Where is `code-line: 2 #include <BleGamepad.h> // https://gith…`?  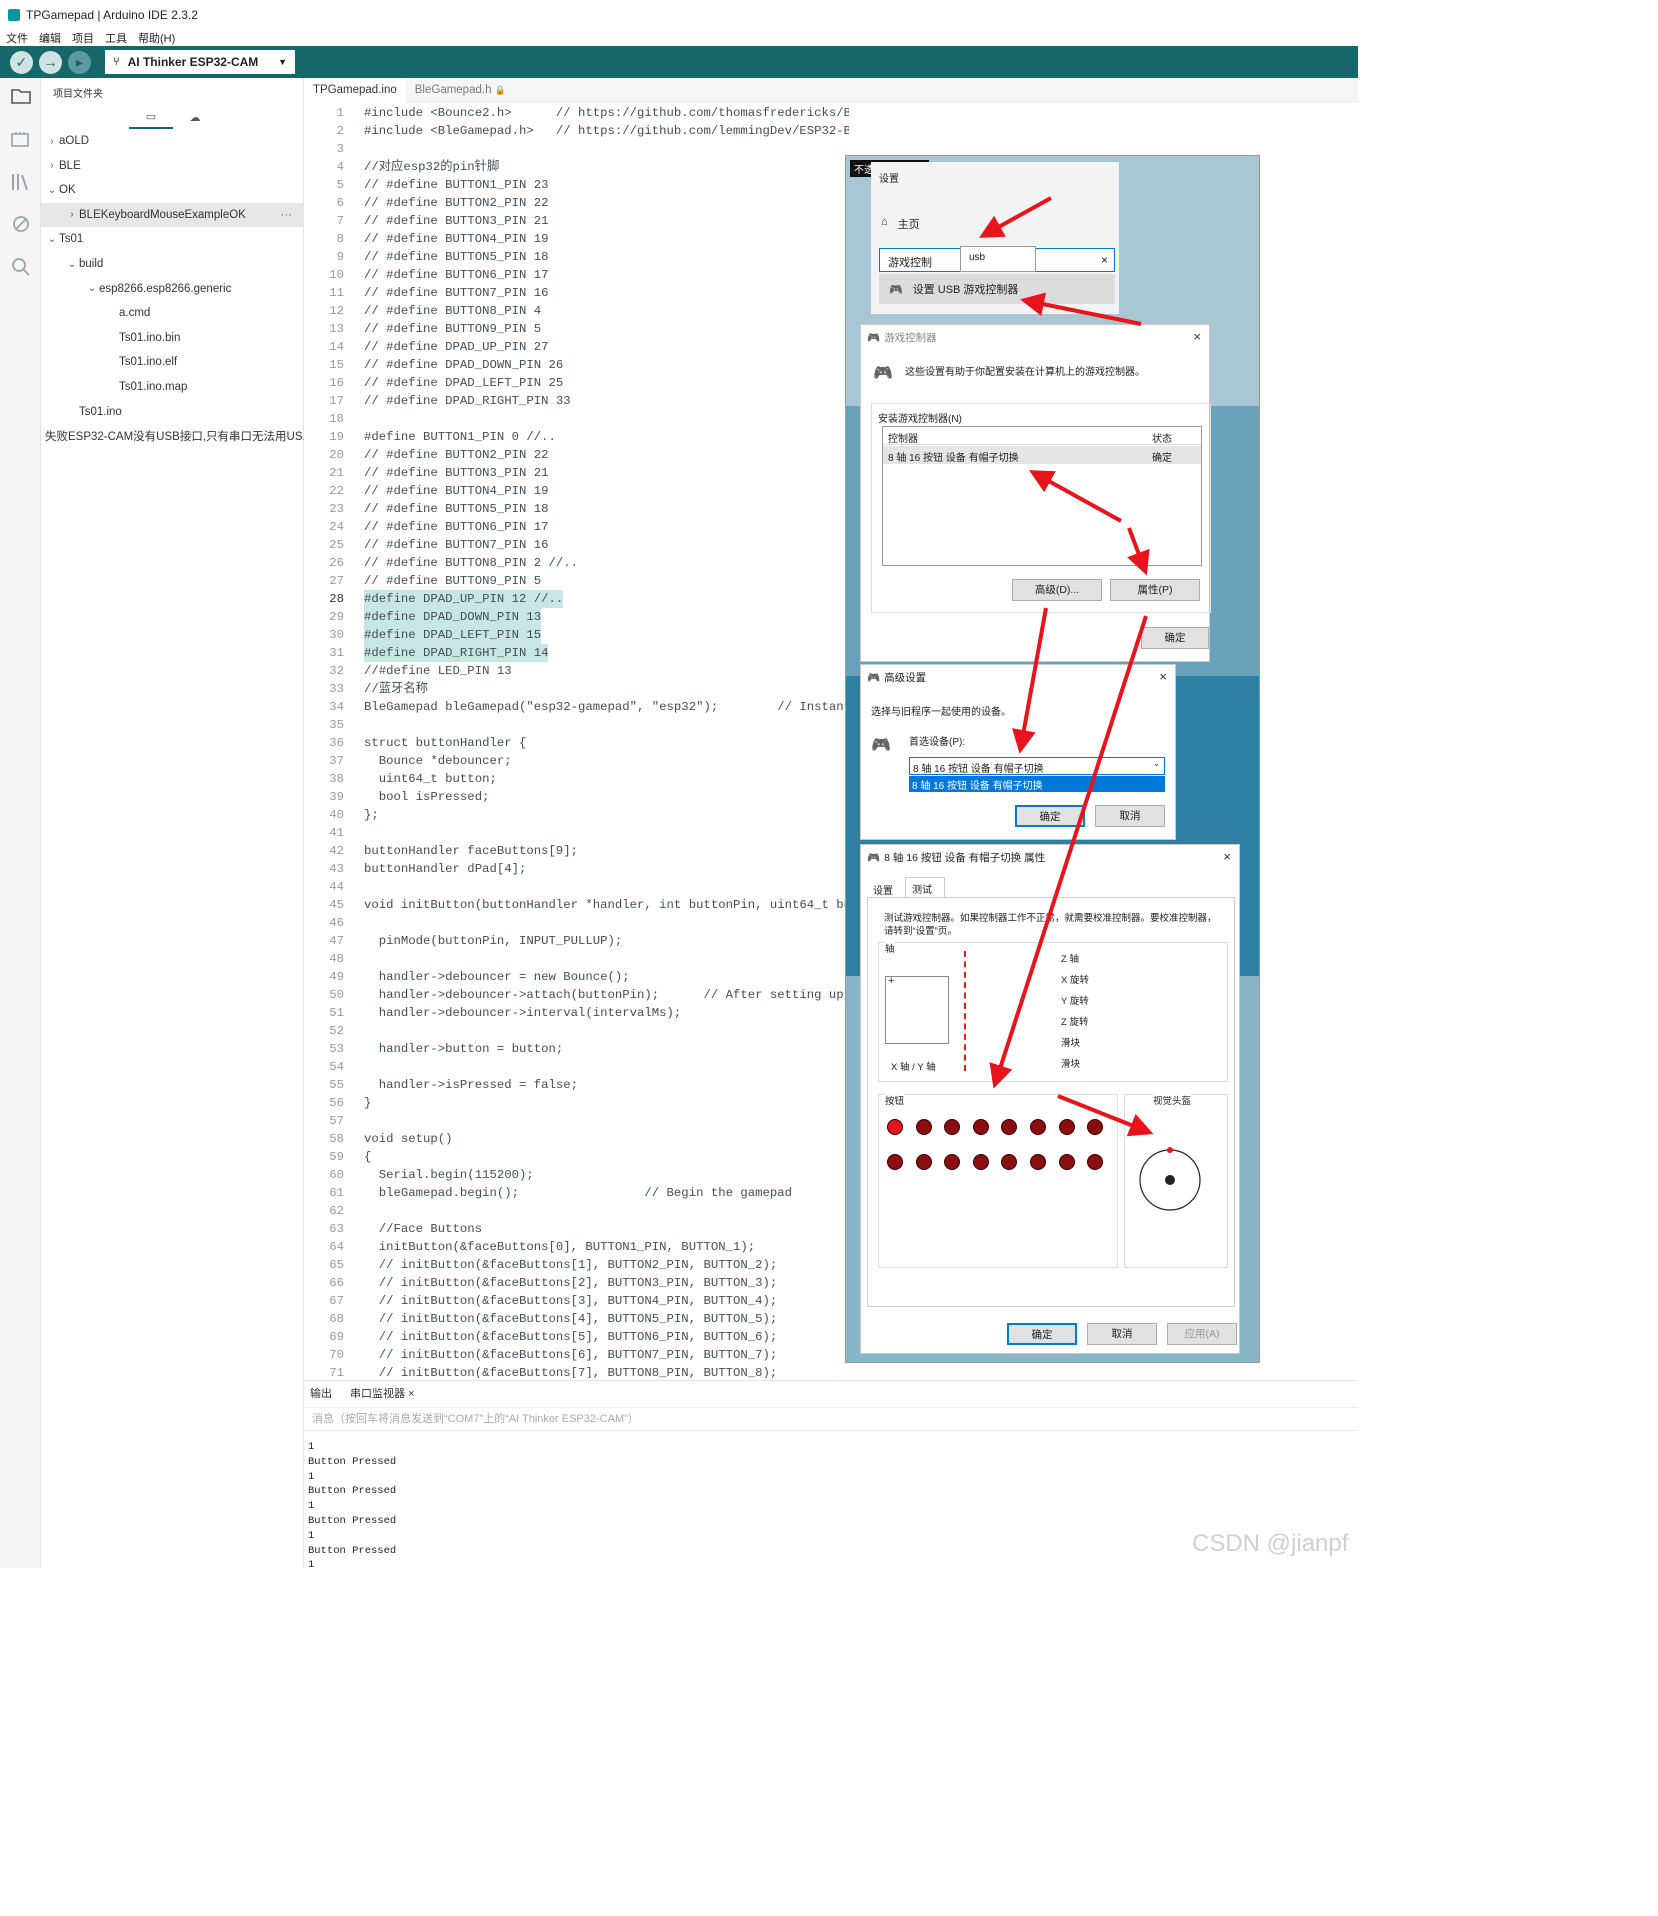
code-line: 2 #include <BleGamepad.h> // https://gith… is located at coordinates (576, 131).